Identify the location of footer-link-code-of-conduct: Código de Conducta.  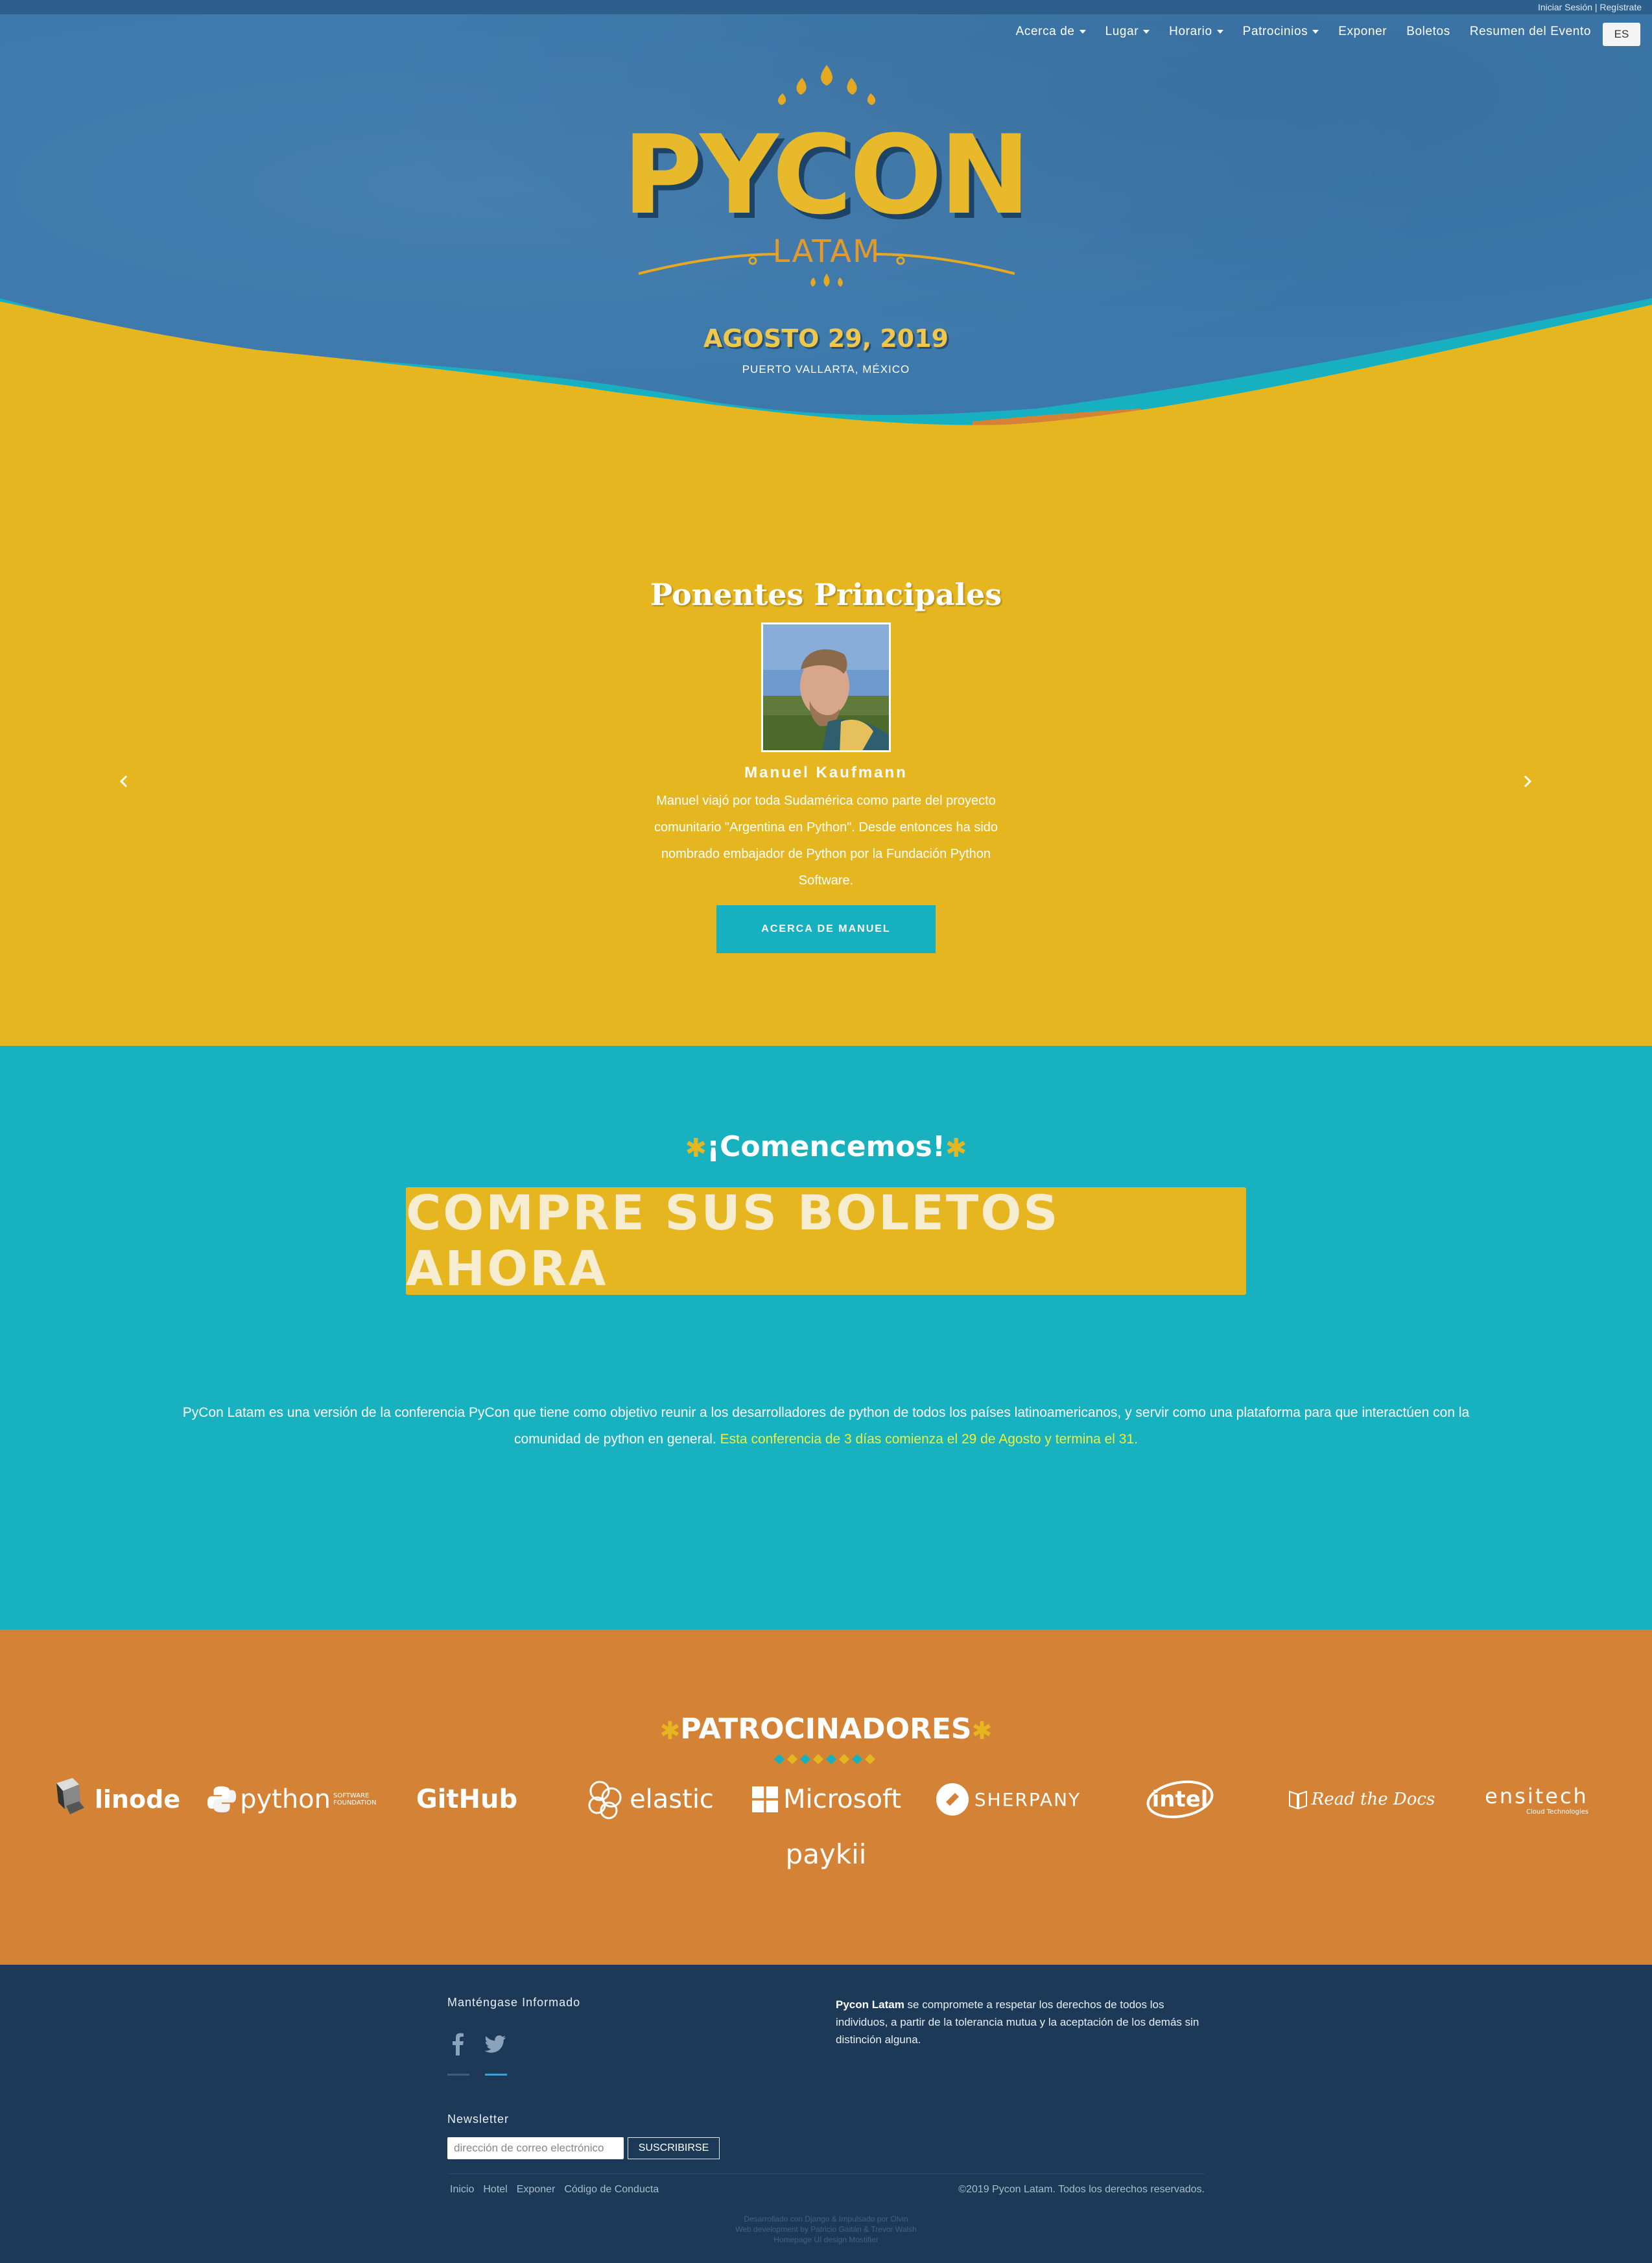
(611, 2190).